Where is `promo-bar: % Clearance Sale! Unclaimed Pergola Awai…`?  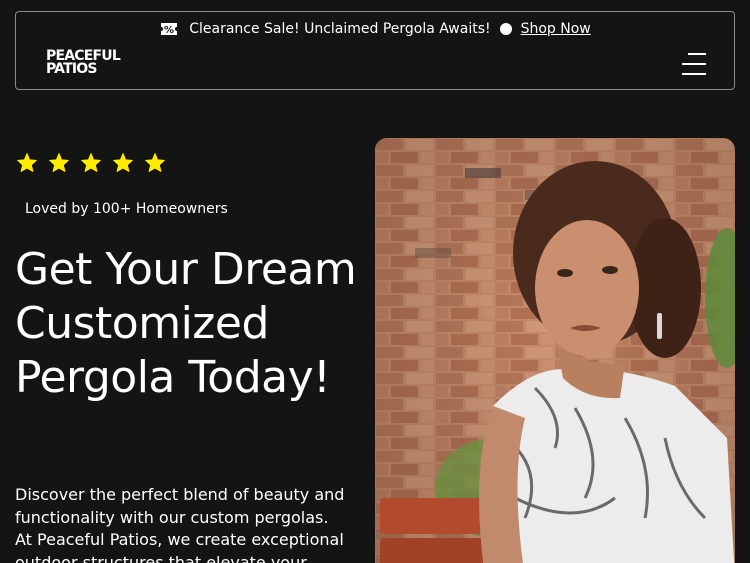 promo-bar: % Clearance Sale! Unclaimed Pergola Awai… is located at coordinates (375, 29).